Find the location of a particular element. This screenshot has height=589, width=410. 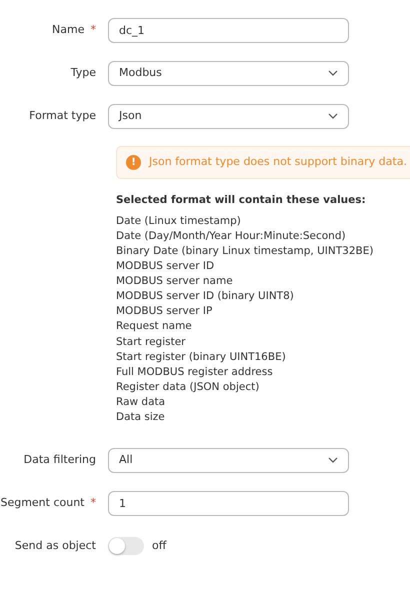

value-item: MODBUS server ID (binary UINT8) is located at coordinates (205, 296).